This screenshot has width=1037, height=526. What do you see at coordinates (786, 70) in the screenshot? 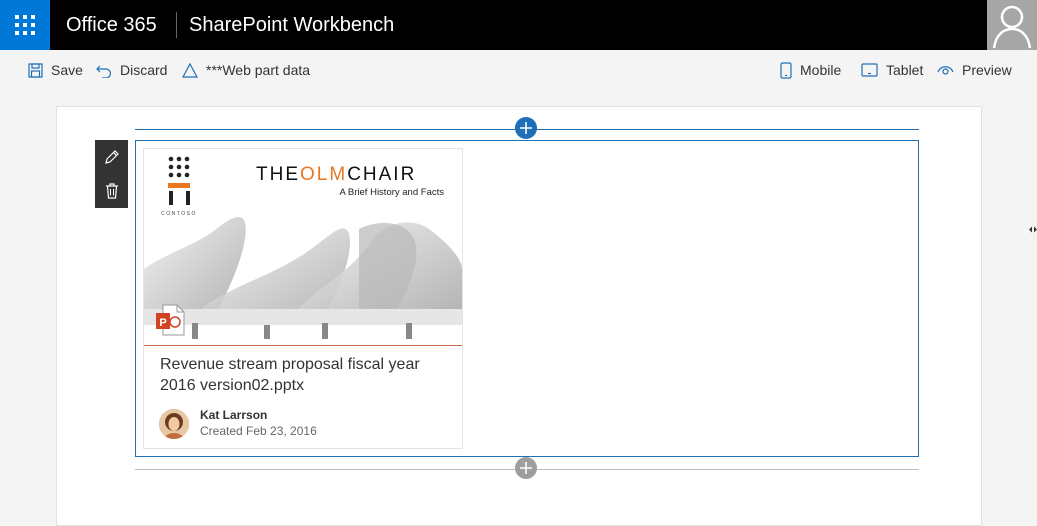
I see `mobile-icon` at bounding box center [786, 70].